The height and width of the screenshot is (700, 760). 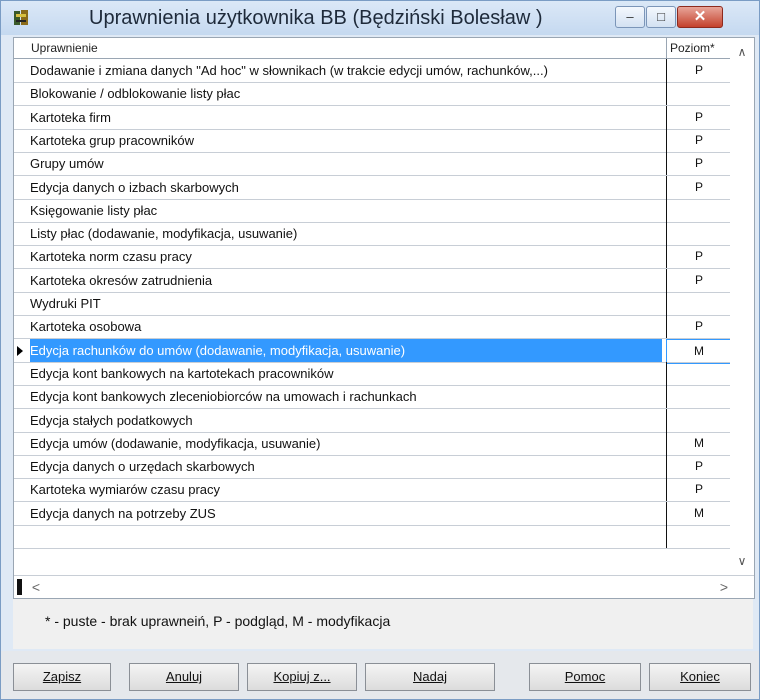 What do you see at coordinates (346, 210) in the screenshot?
I see `permission-cell: Księgowanie listy płac` at bounding box center [346, 210].